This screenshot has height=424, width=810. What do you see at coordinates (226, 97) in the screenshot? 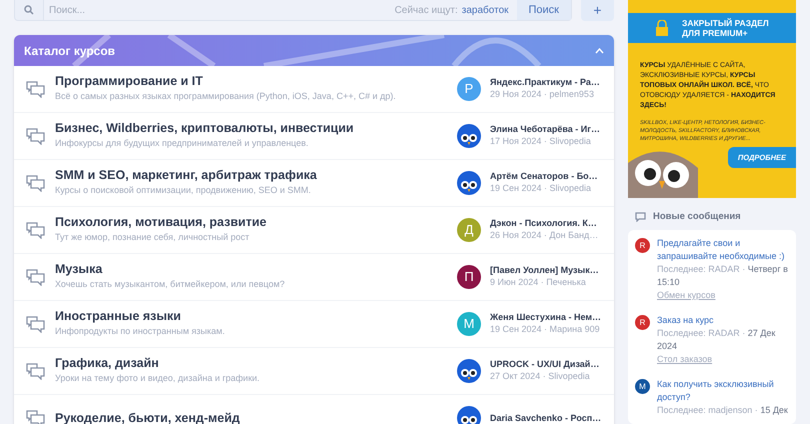
I see `forum-description: Всё о самых разных языках программирования (Python, iOS, Java, C++, C# и др).` at bounding box center [226, 97].